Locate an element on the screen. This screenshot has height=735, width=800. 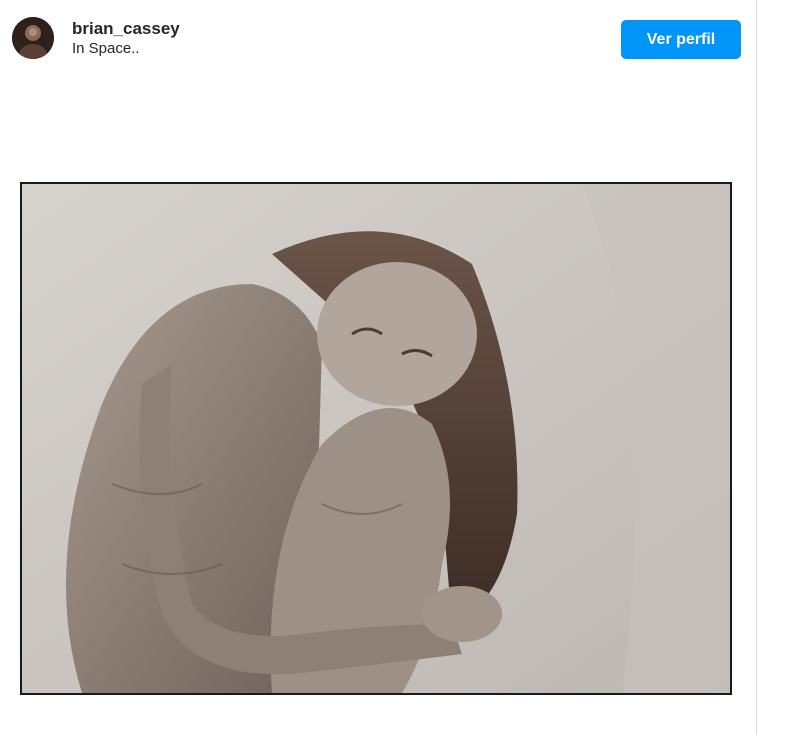
user-meta: brian_cassey In Space.. is located at coordinates (126, 38).